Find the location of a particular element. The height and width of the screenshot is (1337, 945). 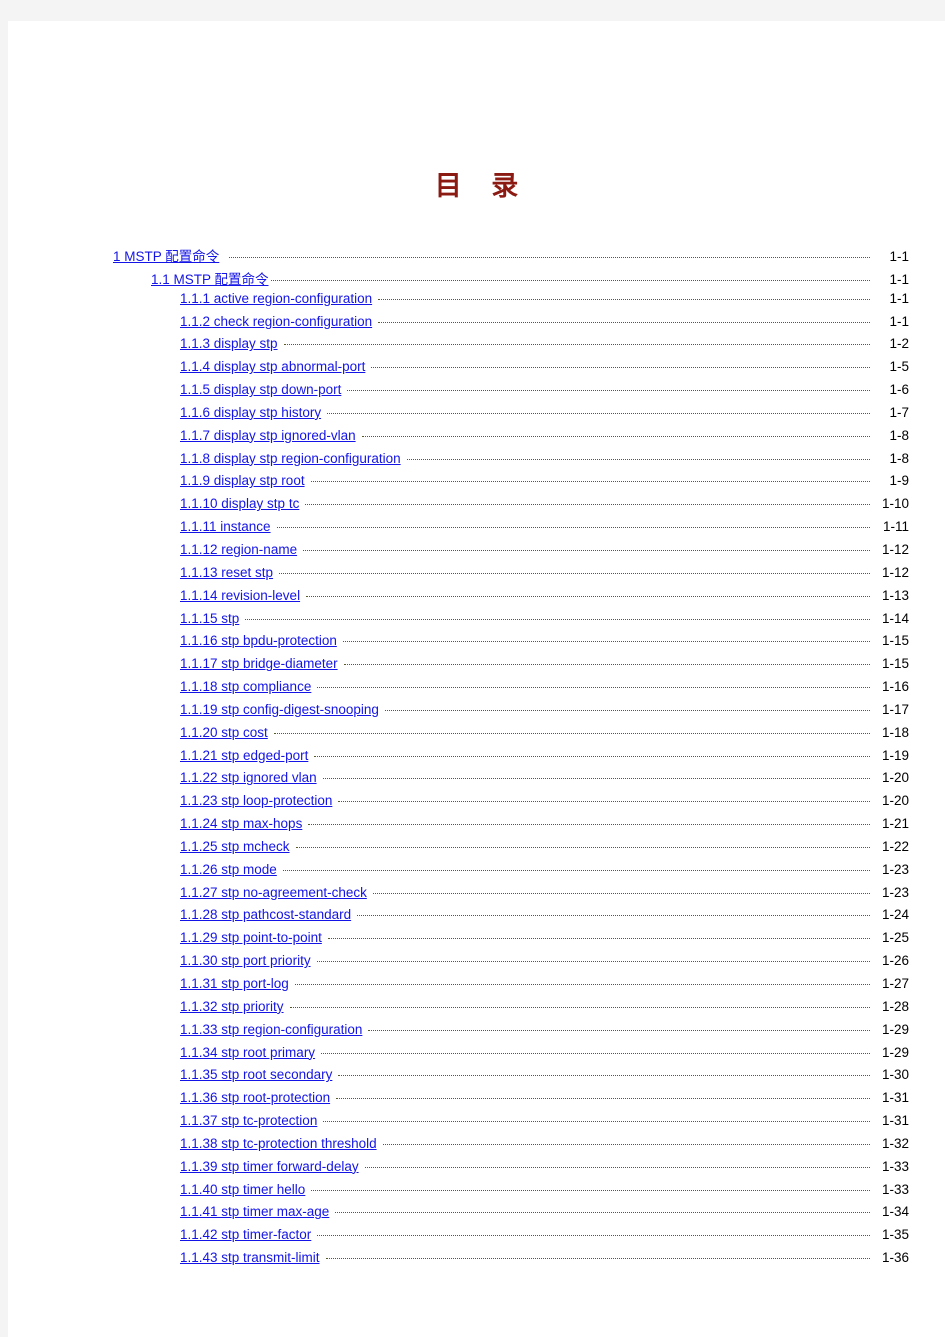

toc-page-number: 1-19 is located at coordinates (895, 755).